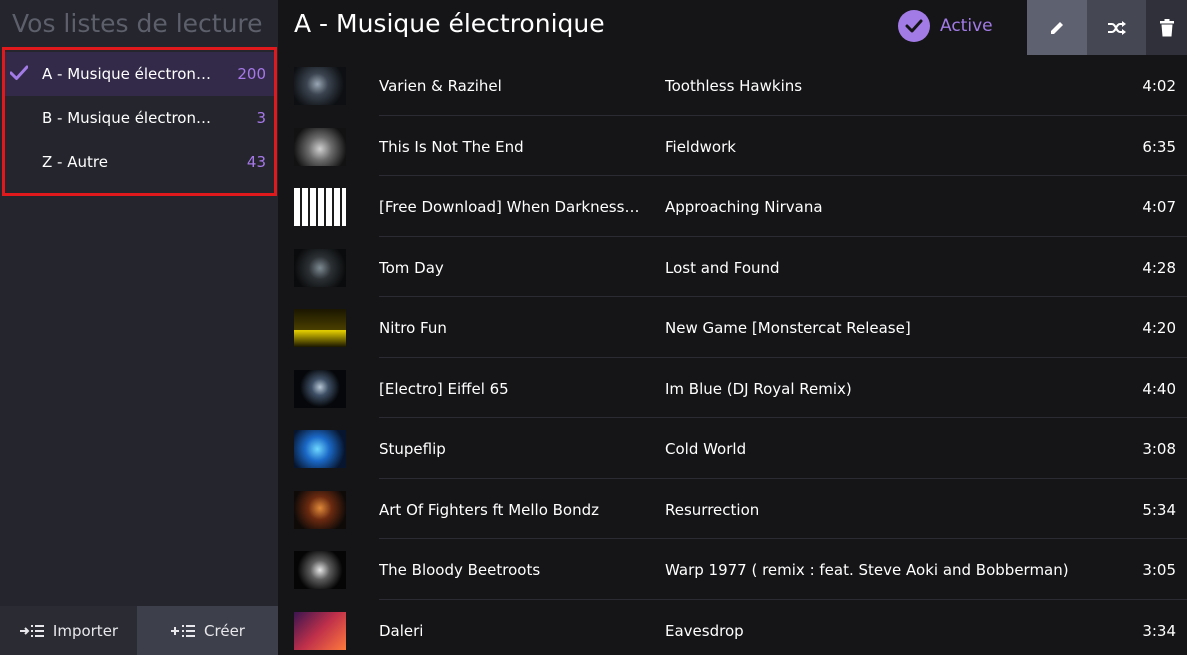  I want to click on sidebar-footer: Importer Créer, so click(139, 630).